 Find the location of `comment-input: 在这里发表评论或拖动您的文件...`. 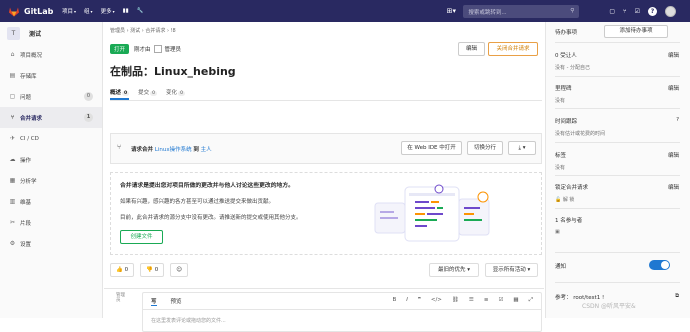

comment-input: 在这里发表评论或拖动您的文件... is located at coordinates (188, 320).